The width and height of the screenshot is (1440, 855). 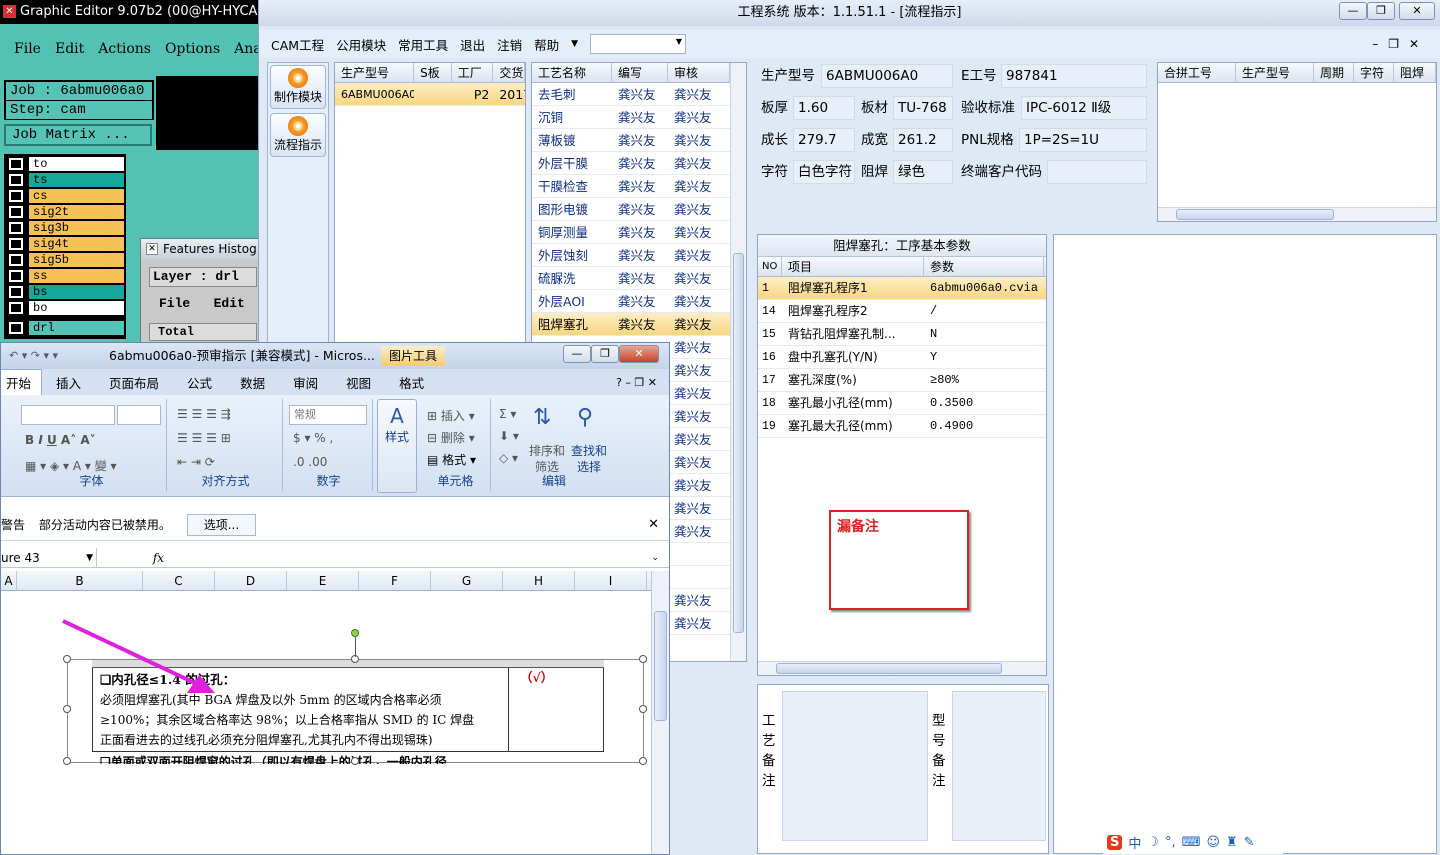 What do you see at coordinates (574, 44) in the screenshot?
I see `menu-help-chevron-icon: ▼` at bounding box center [574, 44].